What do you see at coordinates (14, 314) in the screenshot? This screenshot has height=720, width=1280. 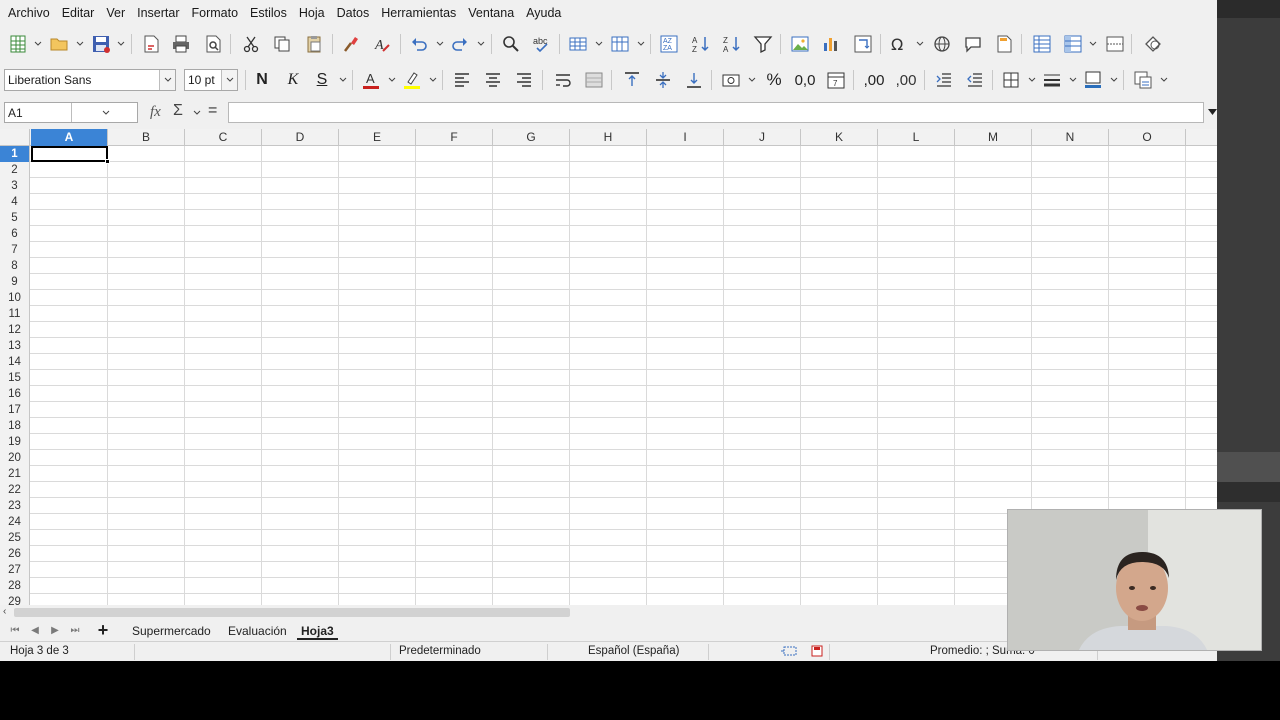 I see `row-header-11: 11` at bounding box center [14, 314].